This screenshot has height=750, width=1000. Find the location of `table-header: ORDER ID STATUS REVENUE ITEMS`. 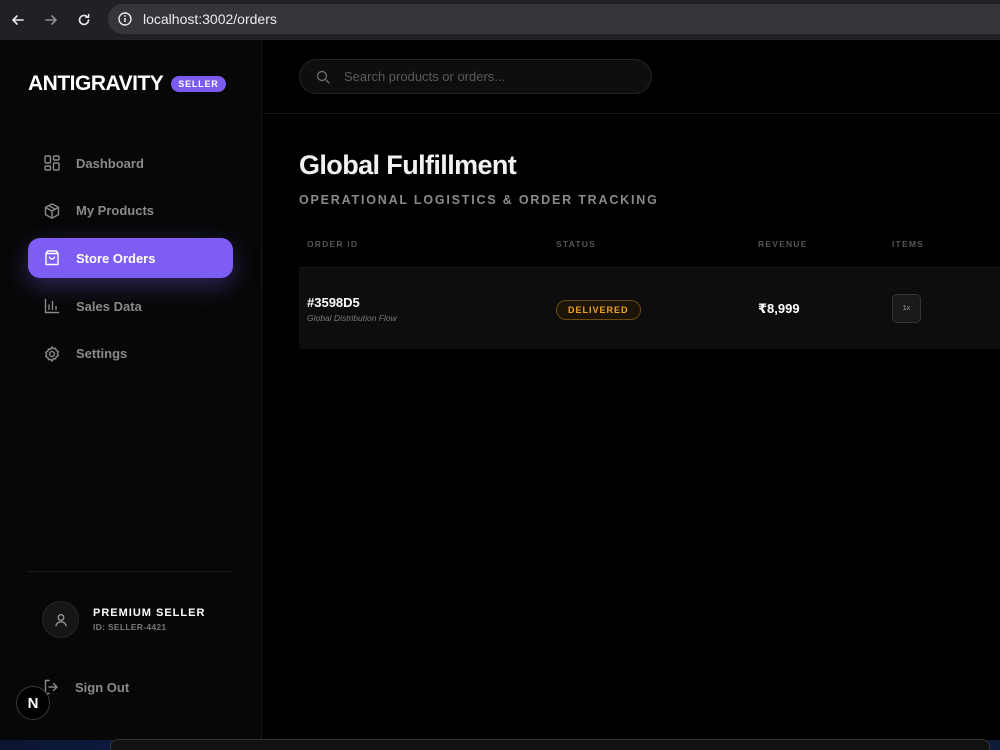

table-header: ORDER ID STATUS REVENUE ITEMS is located at coordinates (649, 246).